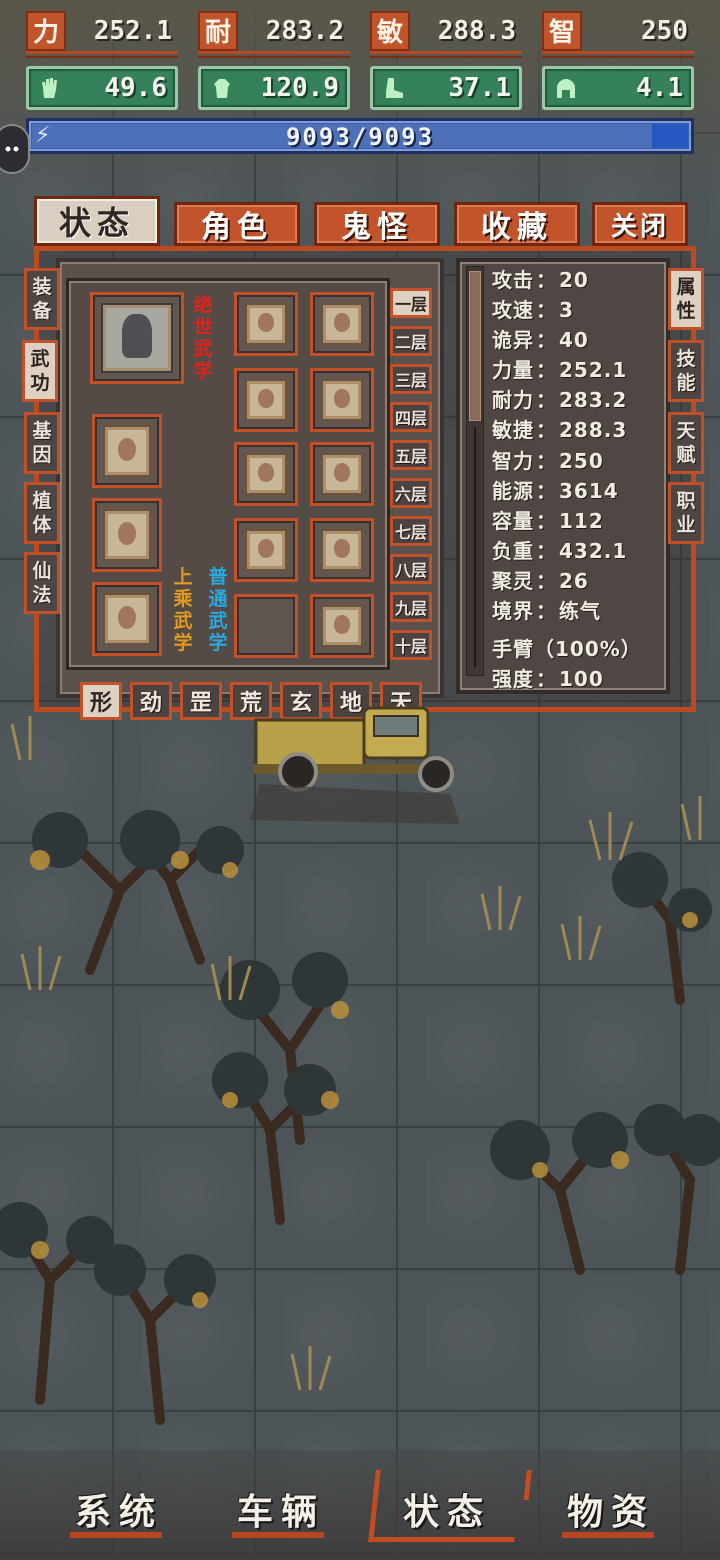  Describe the element at coordinates (42, 513) in the screenshot. I see `side-tab-implants: 植 体` at that location.